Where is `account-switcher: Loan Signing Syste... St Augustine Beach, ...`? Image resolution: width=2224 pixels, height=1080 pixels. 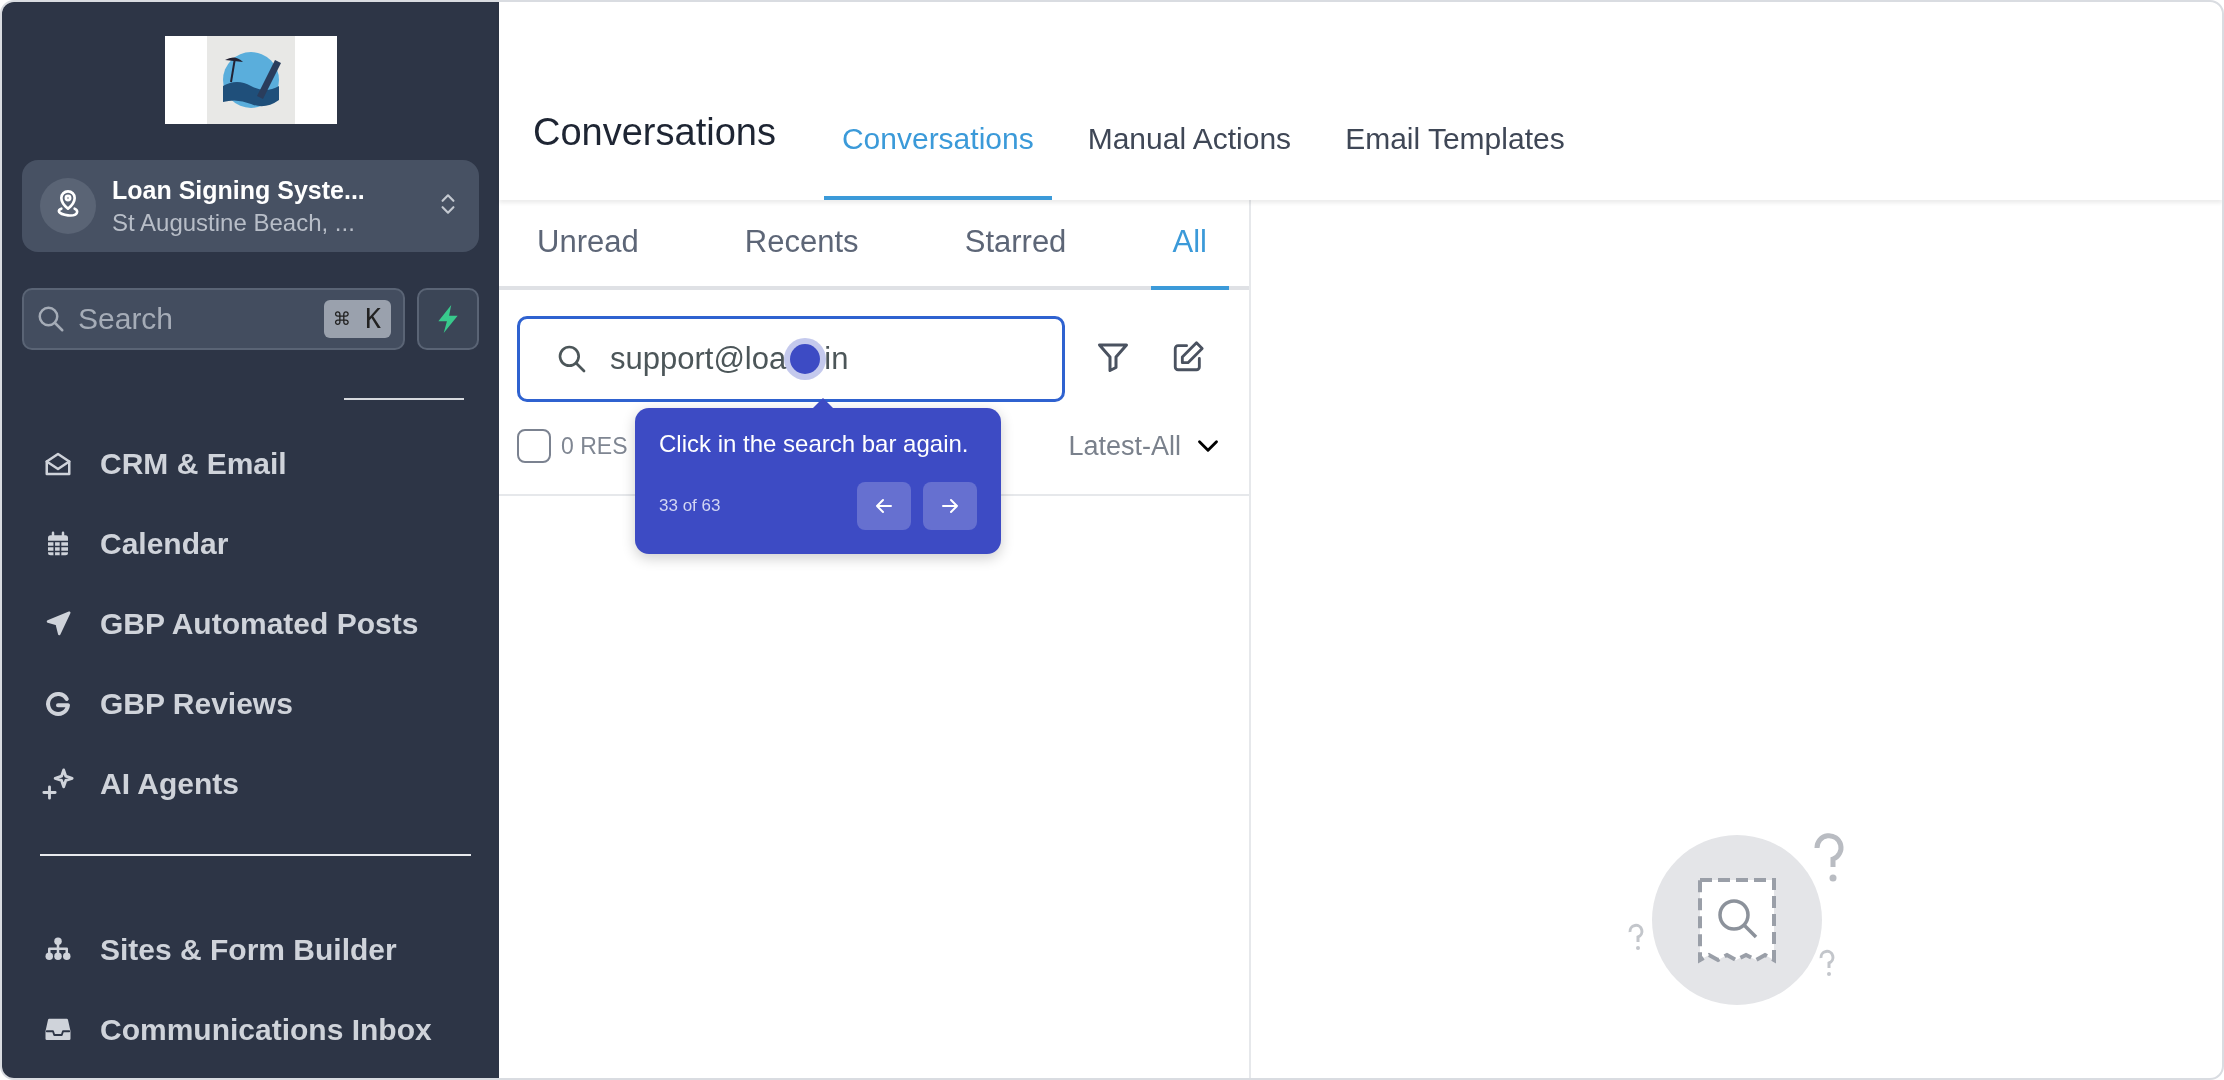
account-switcher: Loan Signing Syste... St Augustine Beach, ... is located at coordinates (250, 206).